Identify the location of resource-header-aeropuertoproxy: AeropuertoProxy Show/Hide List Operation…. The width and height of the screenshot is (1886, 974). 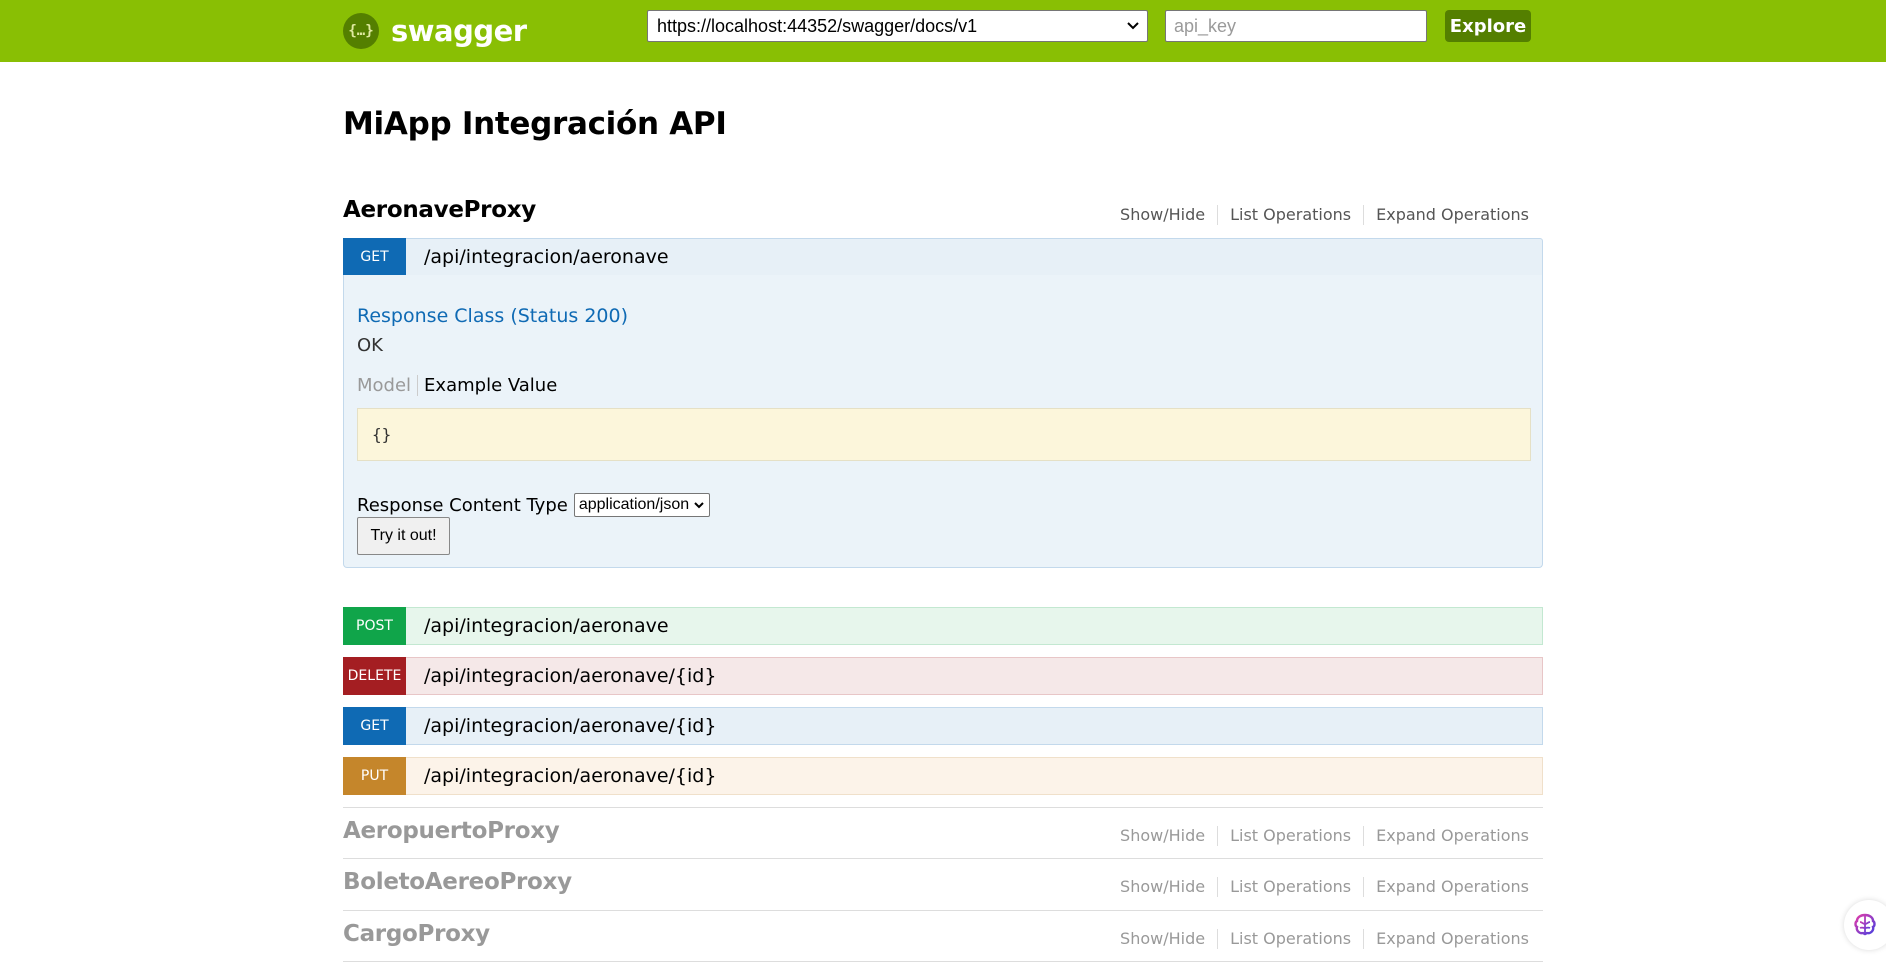
(943, 838).